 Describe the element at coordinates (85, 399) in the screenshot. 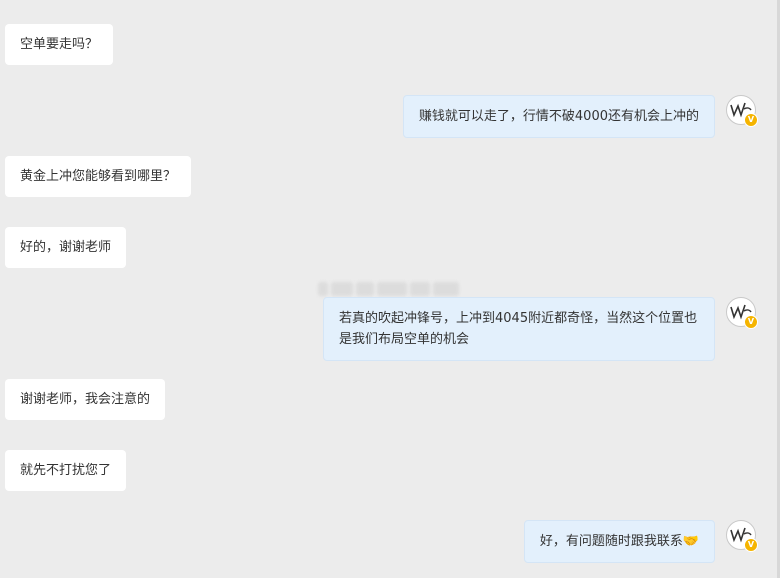

I see `message-incoming: 谢谢老师，我会注意的` at that location.